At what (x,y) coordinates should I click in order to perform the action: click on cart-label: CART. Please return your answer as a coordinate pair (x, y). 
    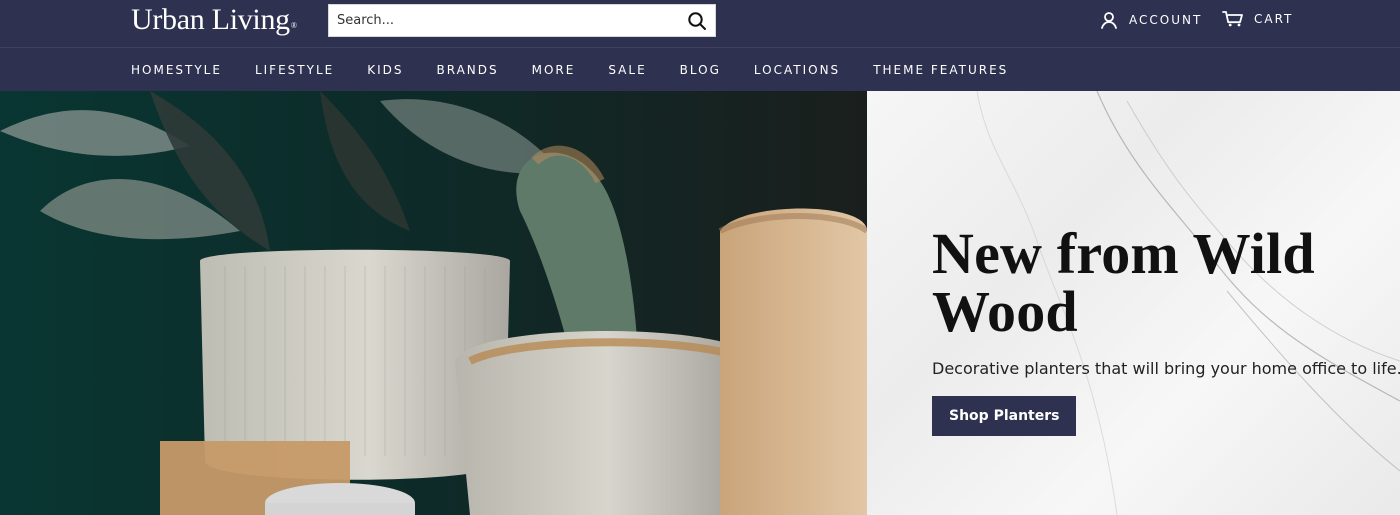
    Looking at the image, I should click on (1274, 19).